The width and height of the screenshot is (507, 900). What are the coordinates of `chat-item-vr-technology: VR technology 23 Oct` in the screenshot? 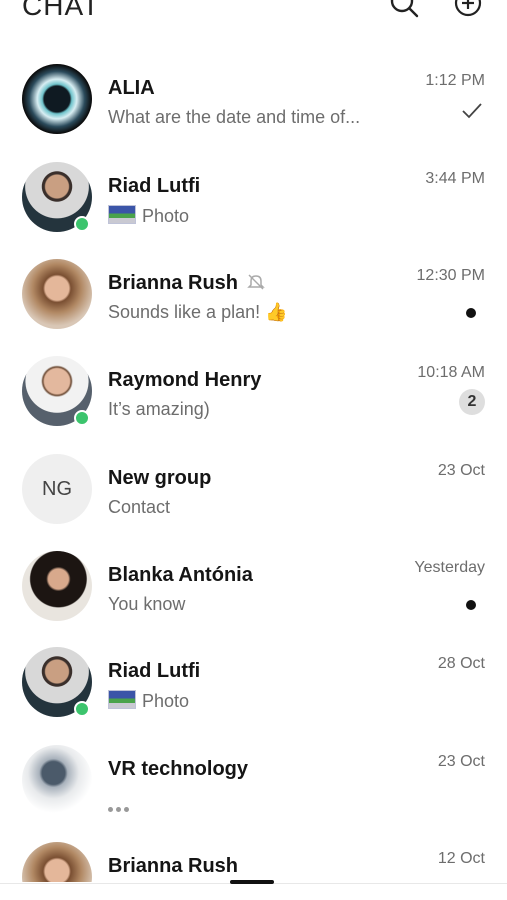 It's located at (253, 793).